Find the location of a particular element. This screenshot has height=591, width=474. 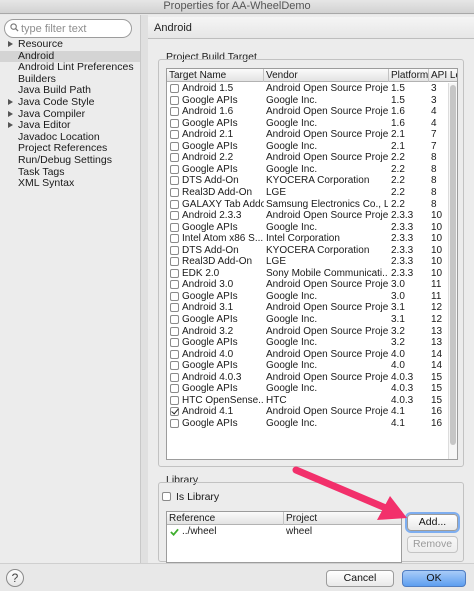

table-row: Google APIs Google Inc. 3.1 12 is located at coordinates (312, 320).